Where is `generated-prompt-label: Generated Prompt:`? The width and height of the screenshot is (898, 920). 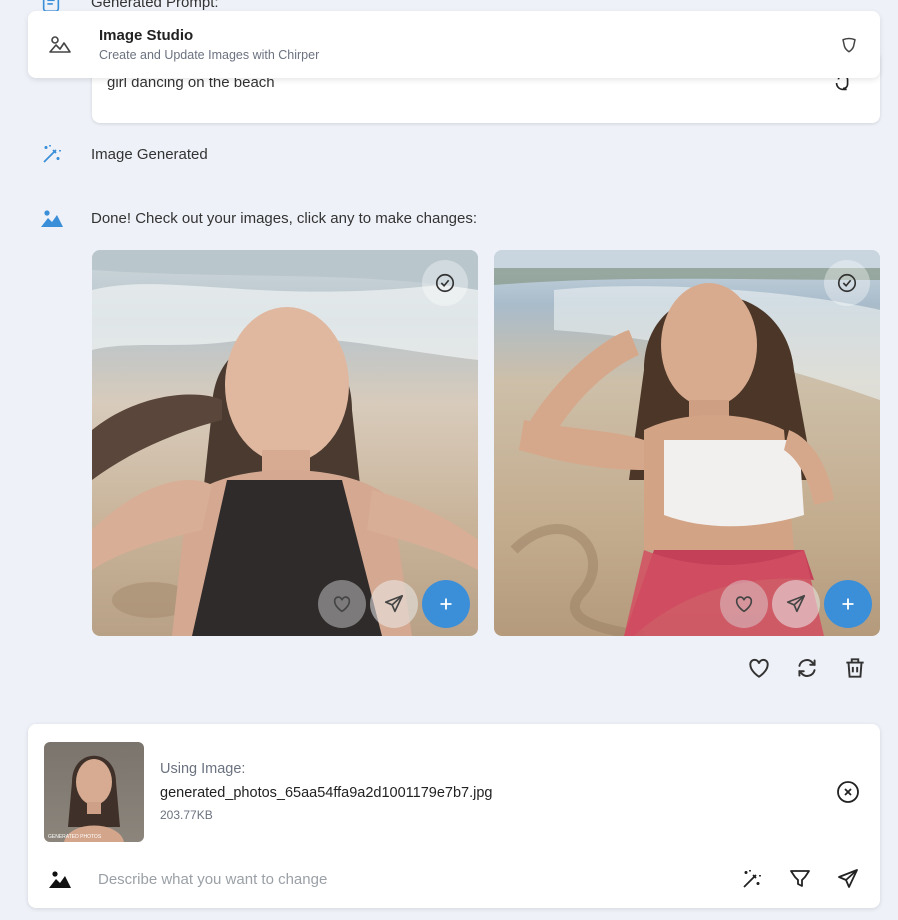
generated-prompt-label: Generated Prompt: is located at coordinates (155, 5).